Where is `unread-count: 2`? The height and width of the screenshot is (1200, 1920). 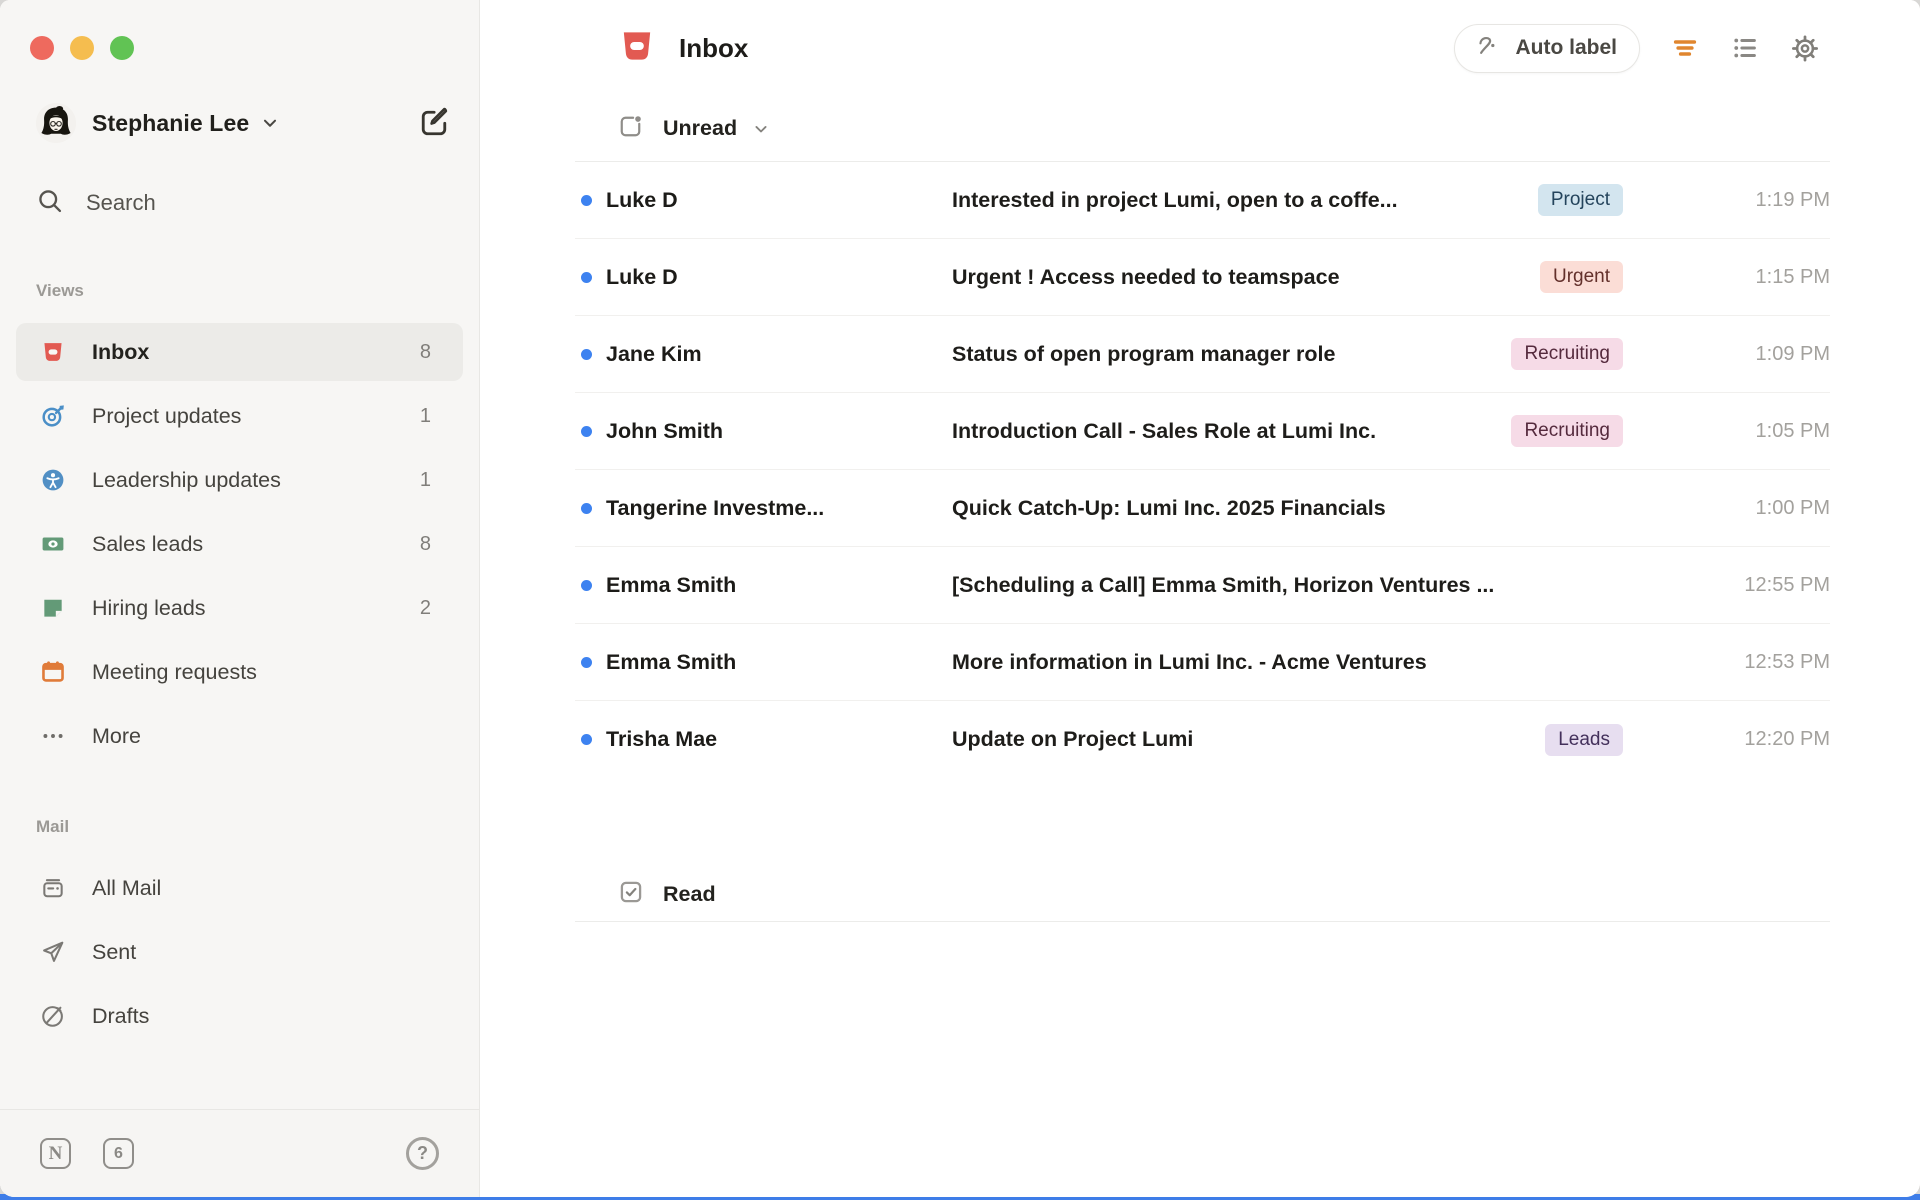
unread-count: 2 is located at coordinates (425, 607).